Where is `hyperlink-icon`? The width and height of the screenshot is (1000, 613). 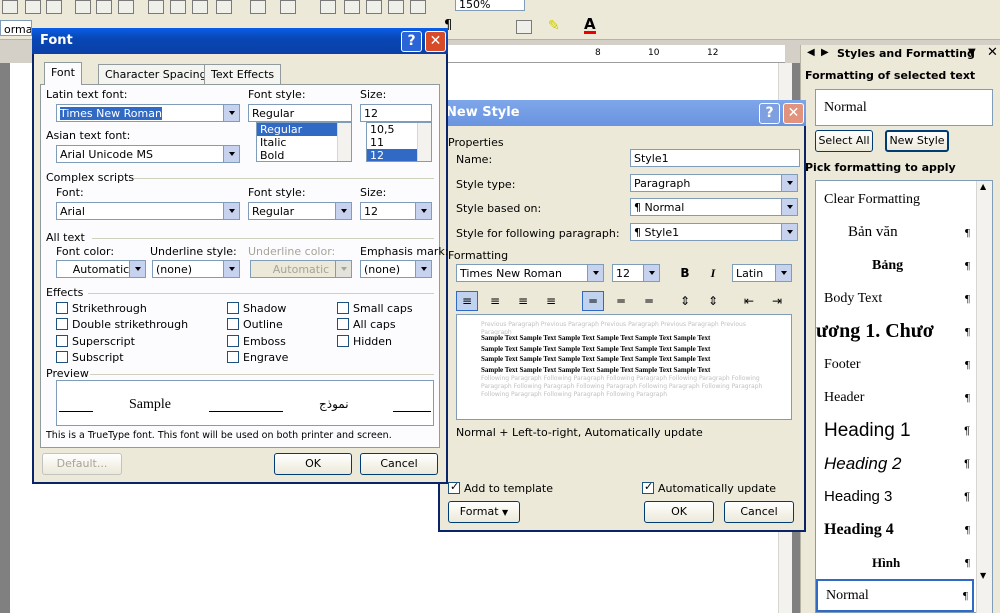 hyperlink-icon is located at coordinates (328, 7).